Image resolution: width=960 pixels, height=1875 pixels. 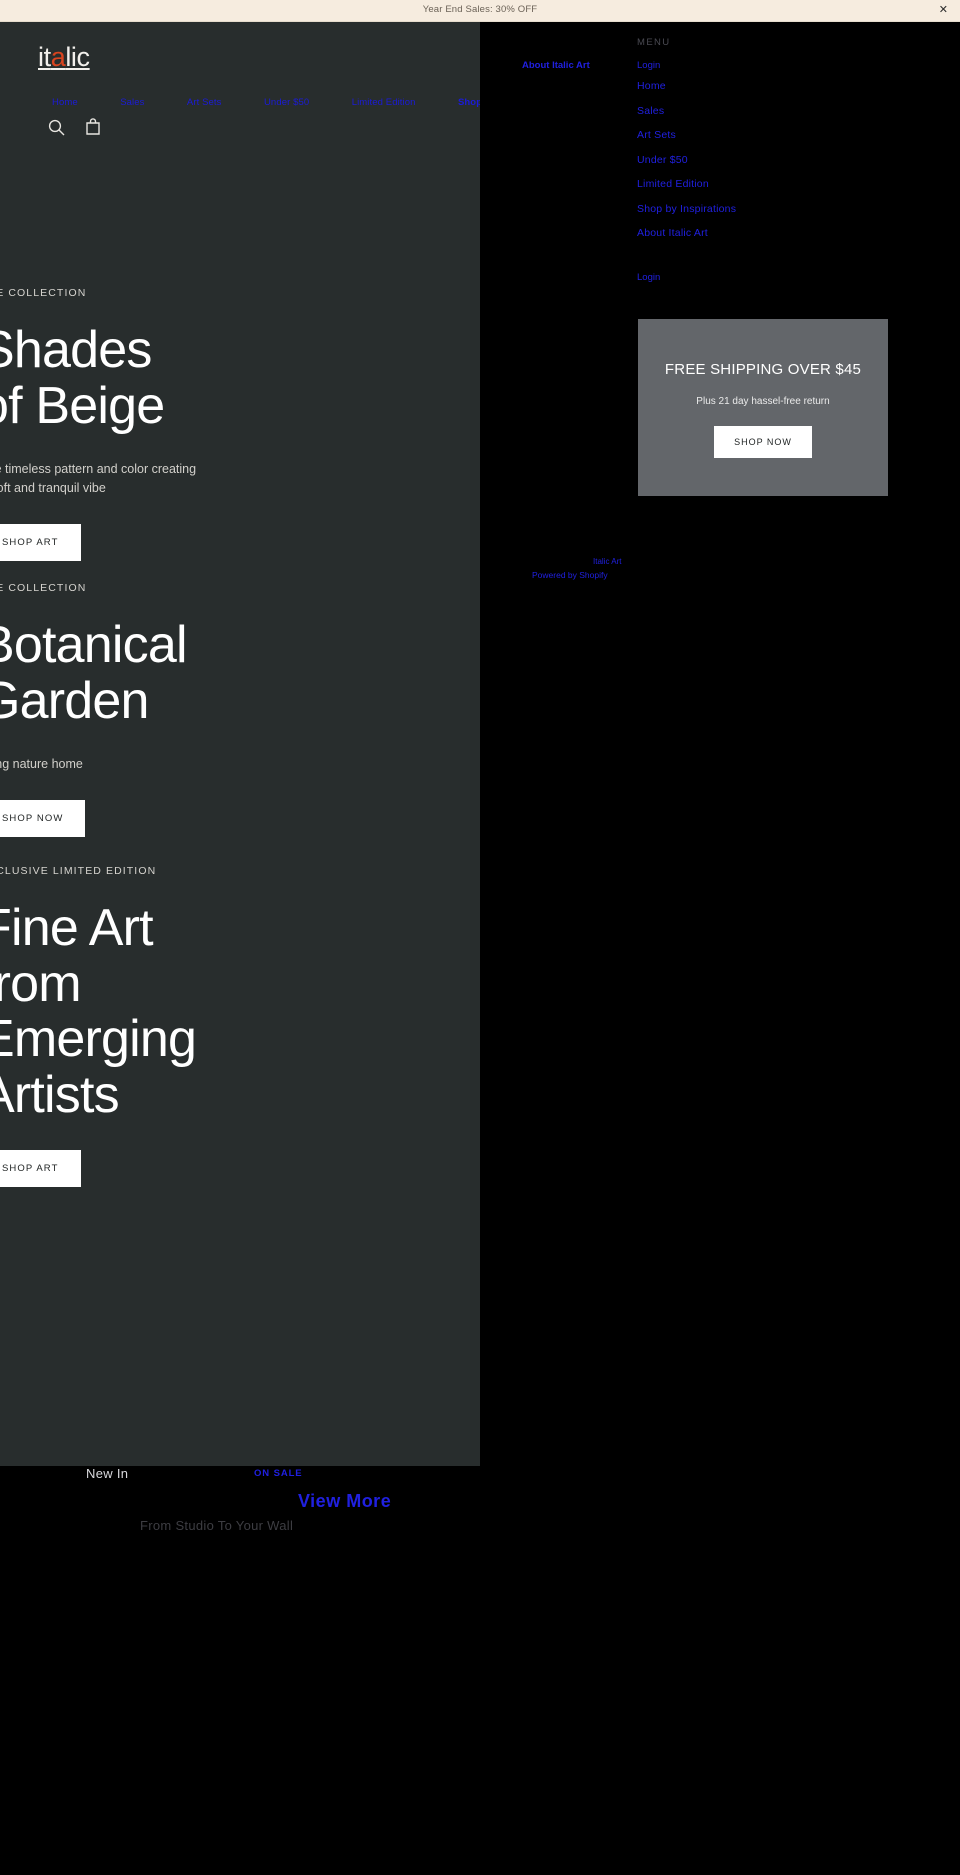 I want to click on menu-account-section: Login, so click(x=648, y=276).